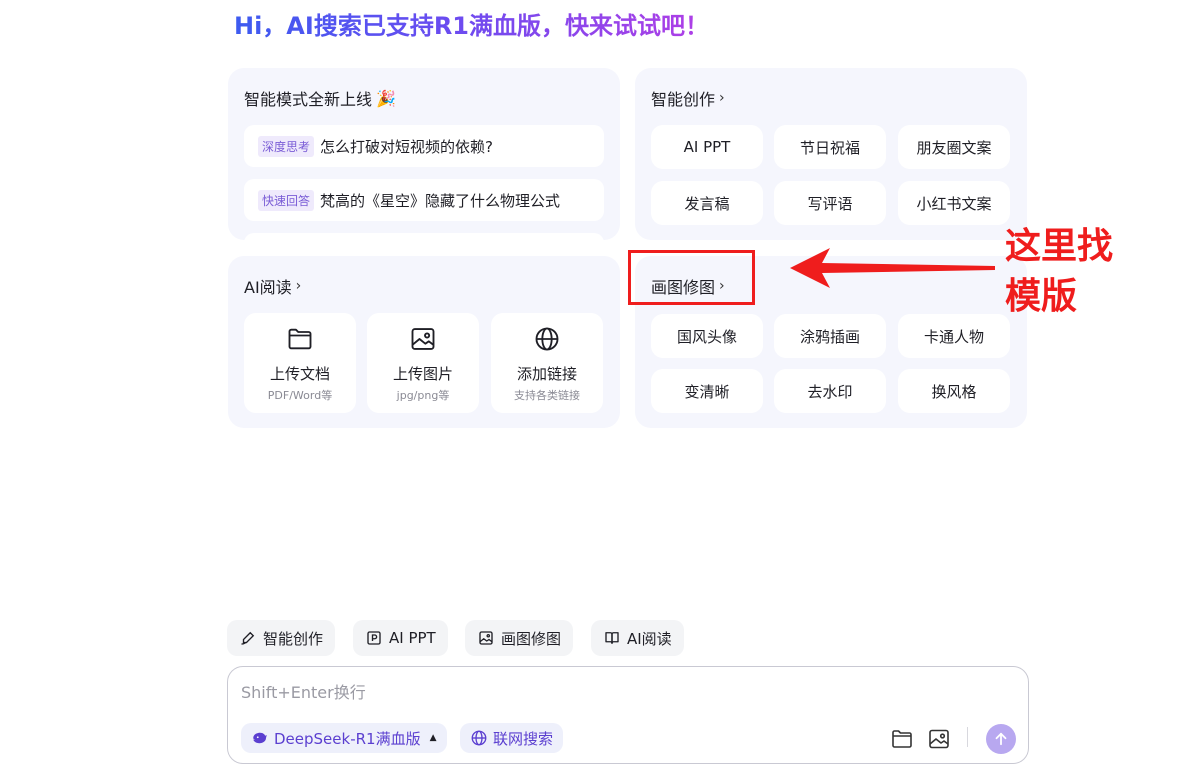 The height and width of the screenshot is (771, 1198). Describe the element at coordinates (248, 638) in the screenshot. I see `pen-icon` at that location.